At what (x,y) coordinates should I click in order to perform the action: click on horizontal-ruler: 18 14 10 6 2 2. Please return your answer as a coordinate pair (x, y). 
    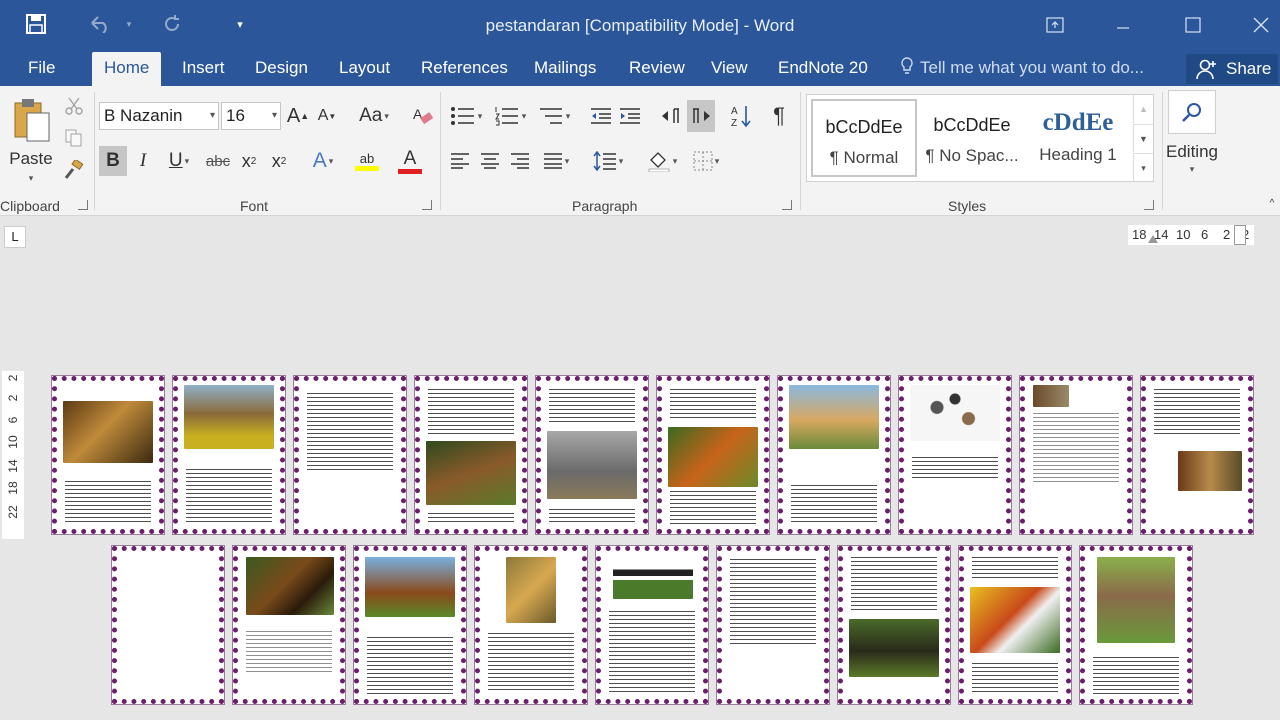
    Looking at the image, I should click on (1191, 235).